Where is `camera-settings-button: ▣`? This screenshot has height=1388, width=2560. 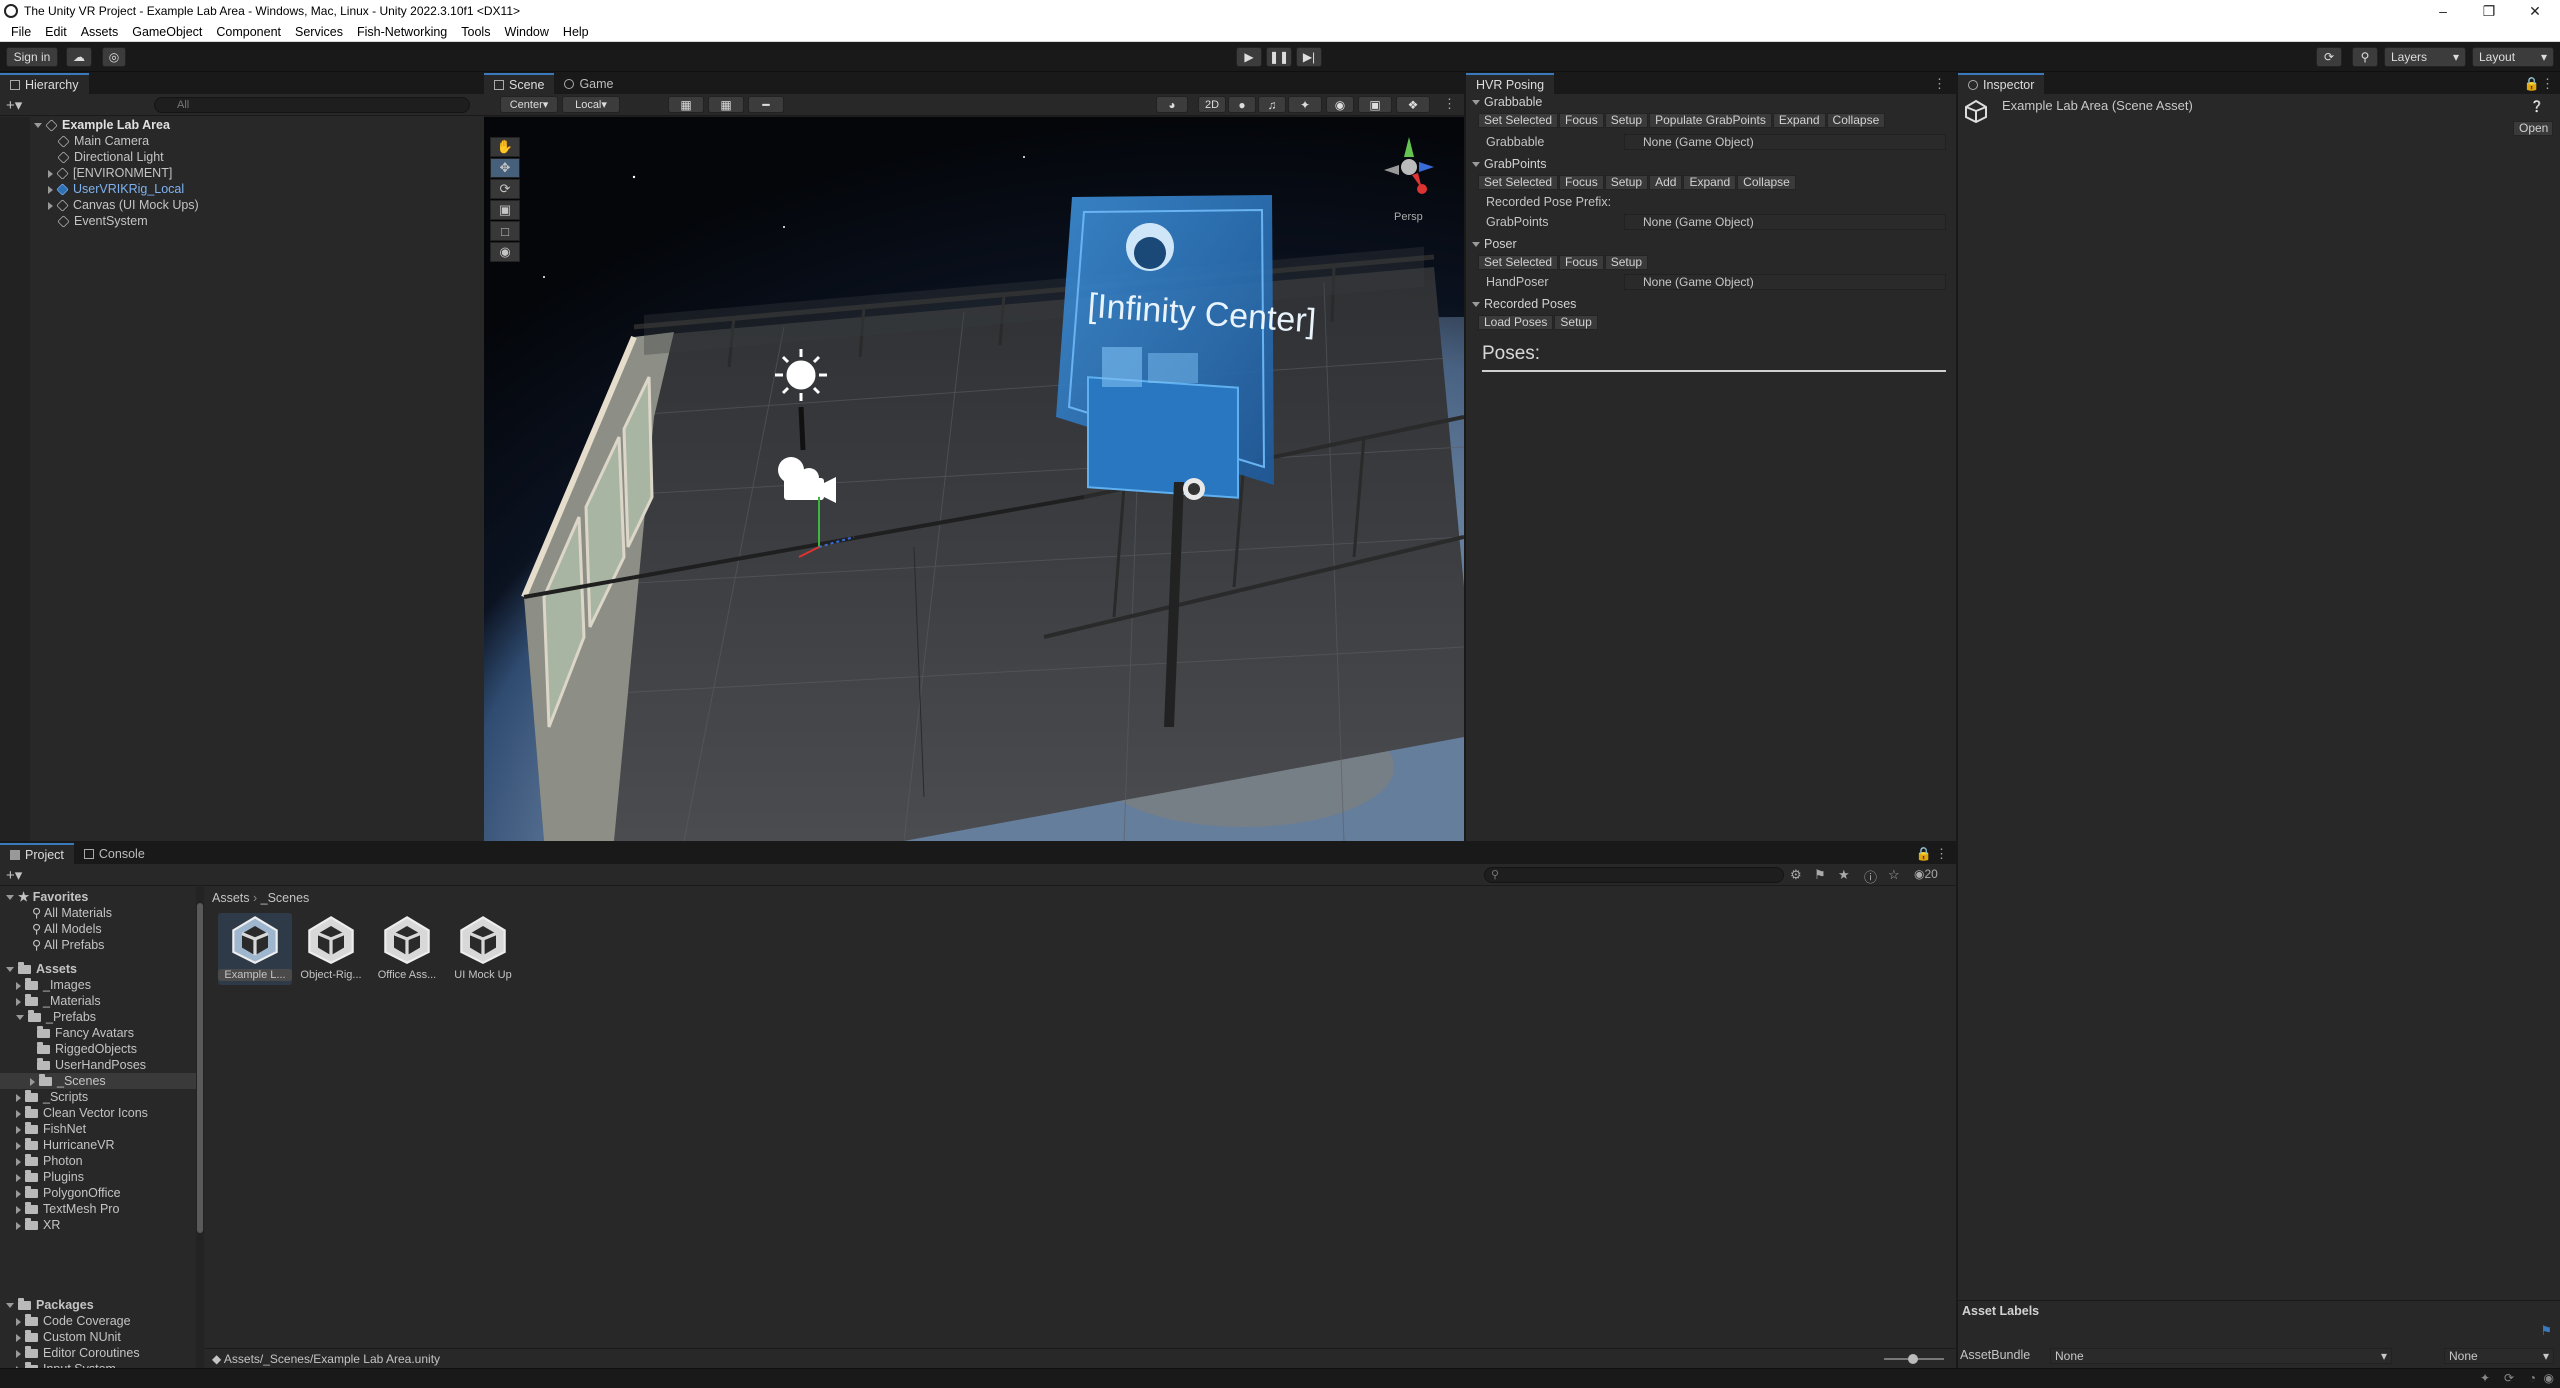 camera-settings-button: ▣ is located at coordinates (1375, 104).